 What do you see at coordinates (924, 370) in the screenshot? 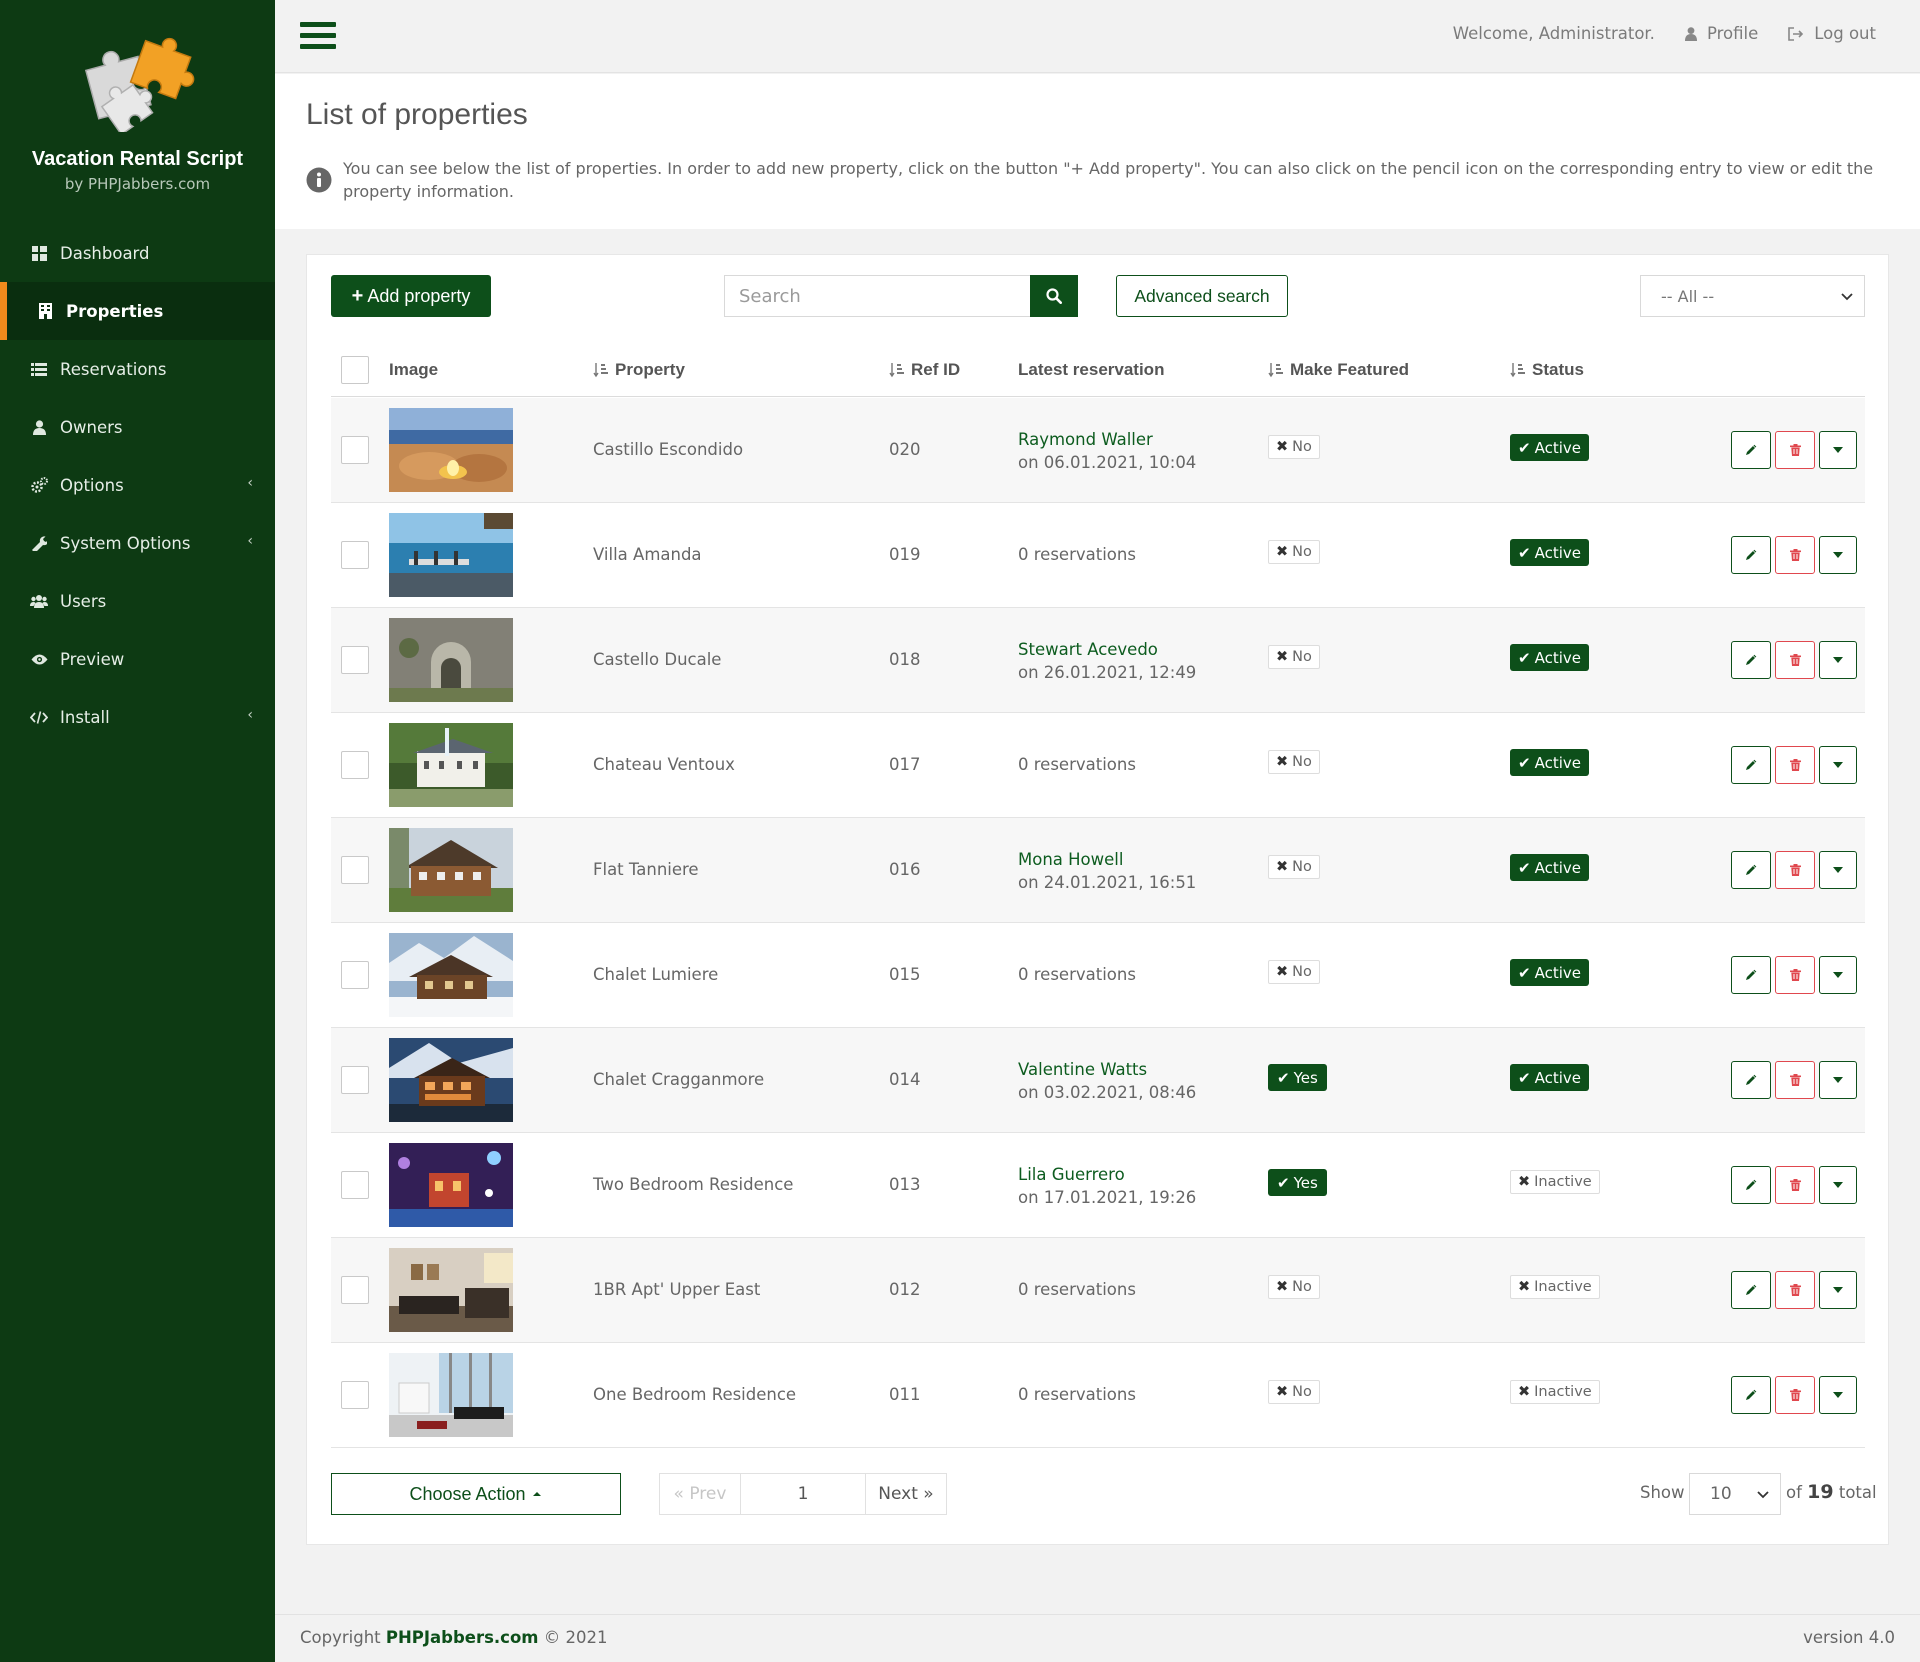
I see `column-ref-id: Ref ID` at bounding box center [924, 370].